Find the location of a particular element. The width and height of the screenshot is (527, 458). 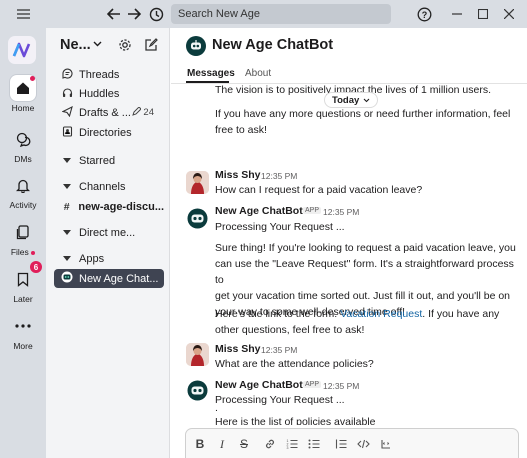

rail-later-label: Later is located at coordinates (23, 299).